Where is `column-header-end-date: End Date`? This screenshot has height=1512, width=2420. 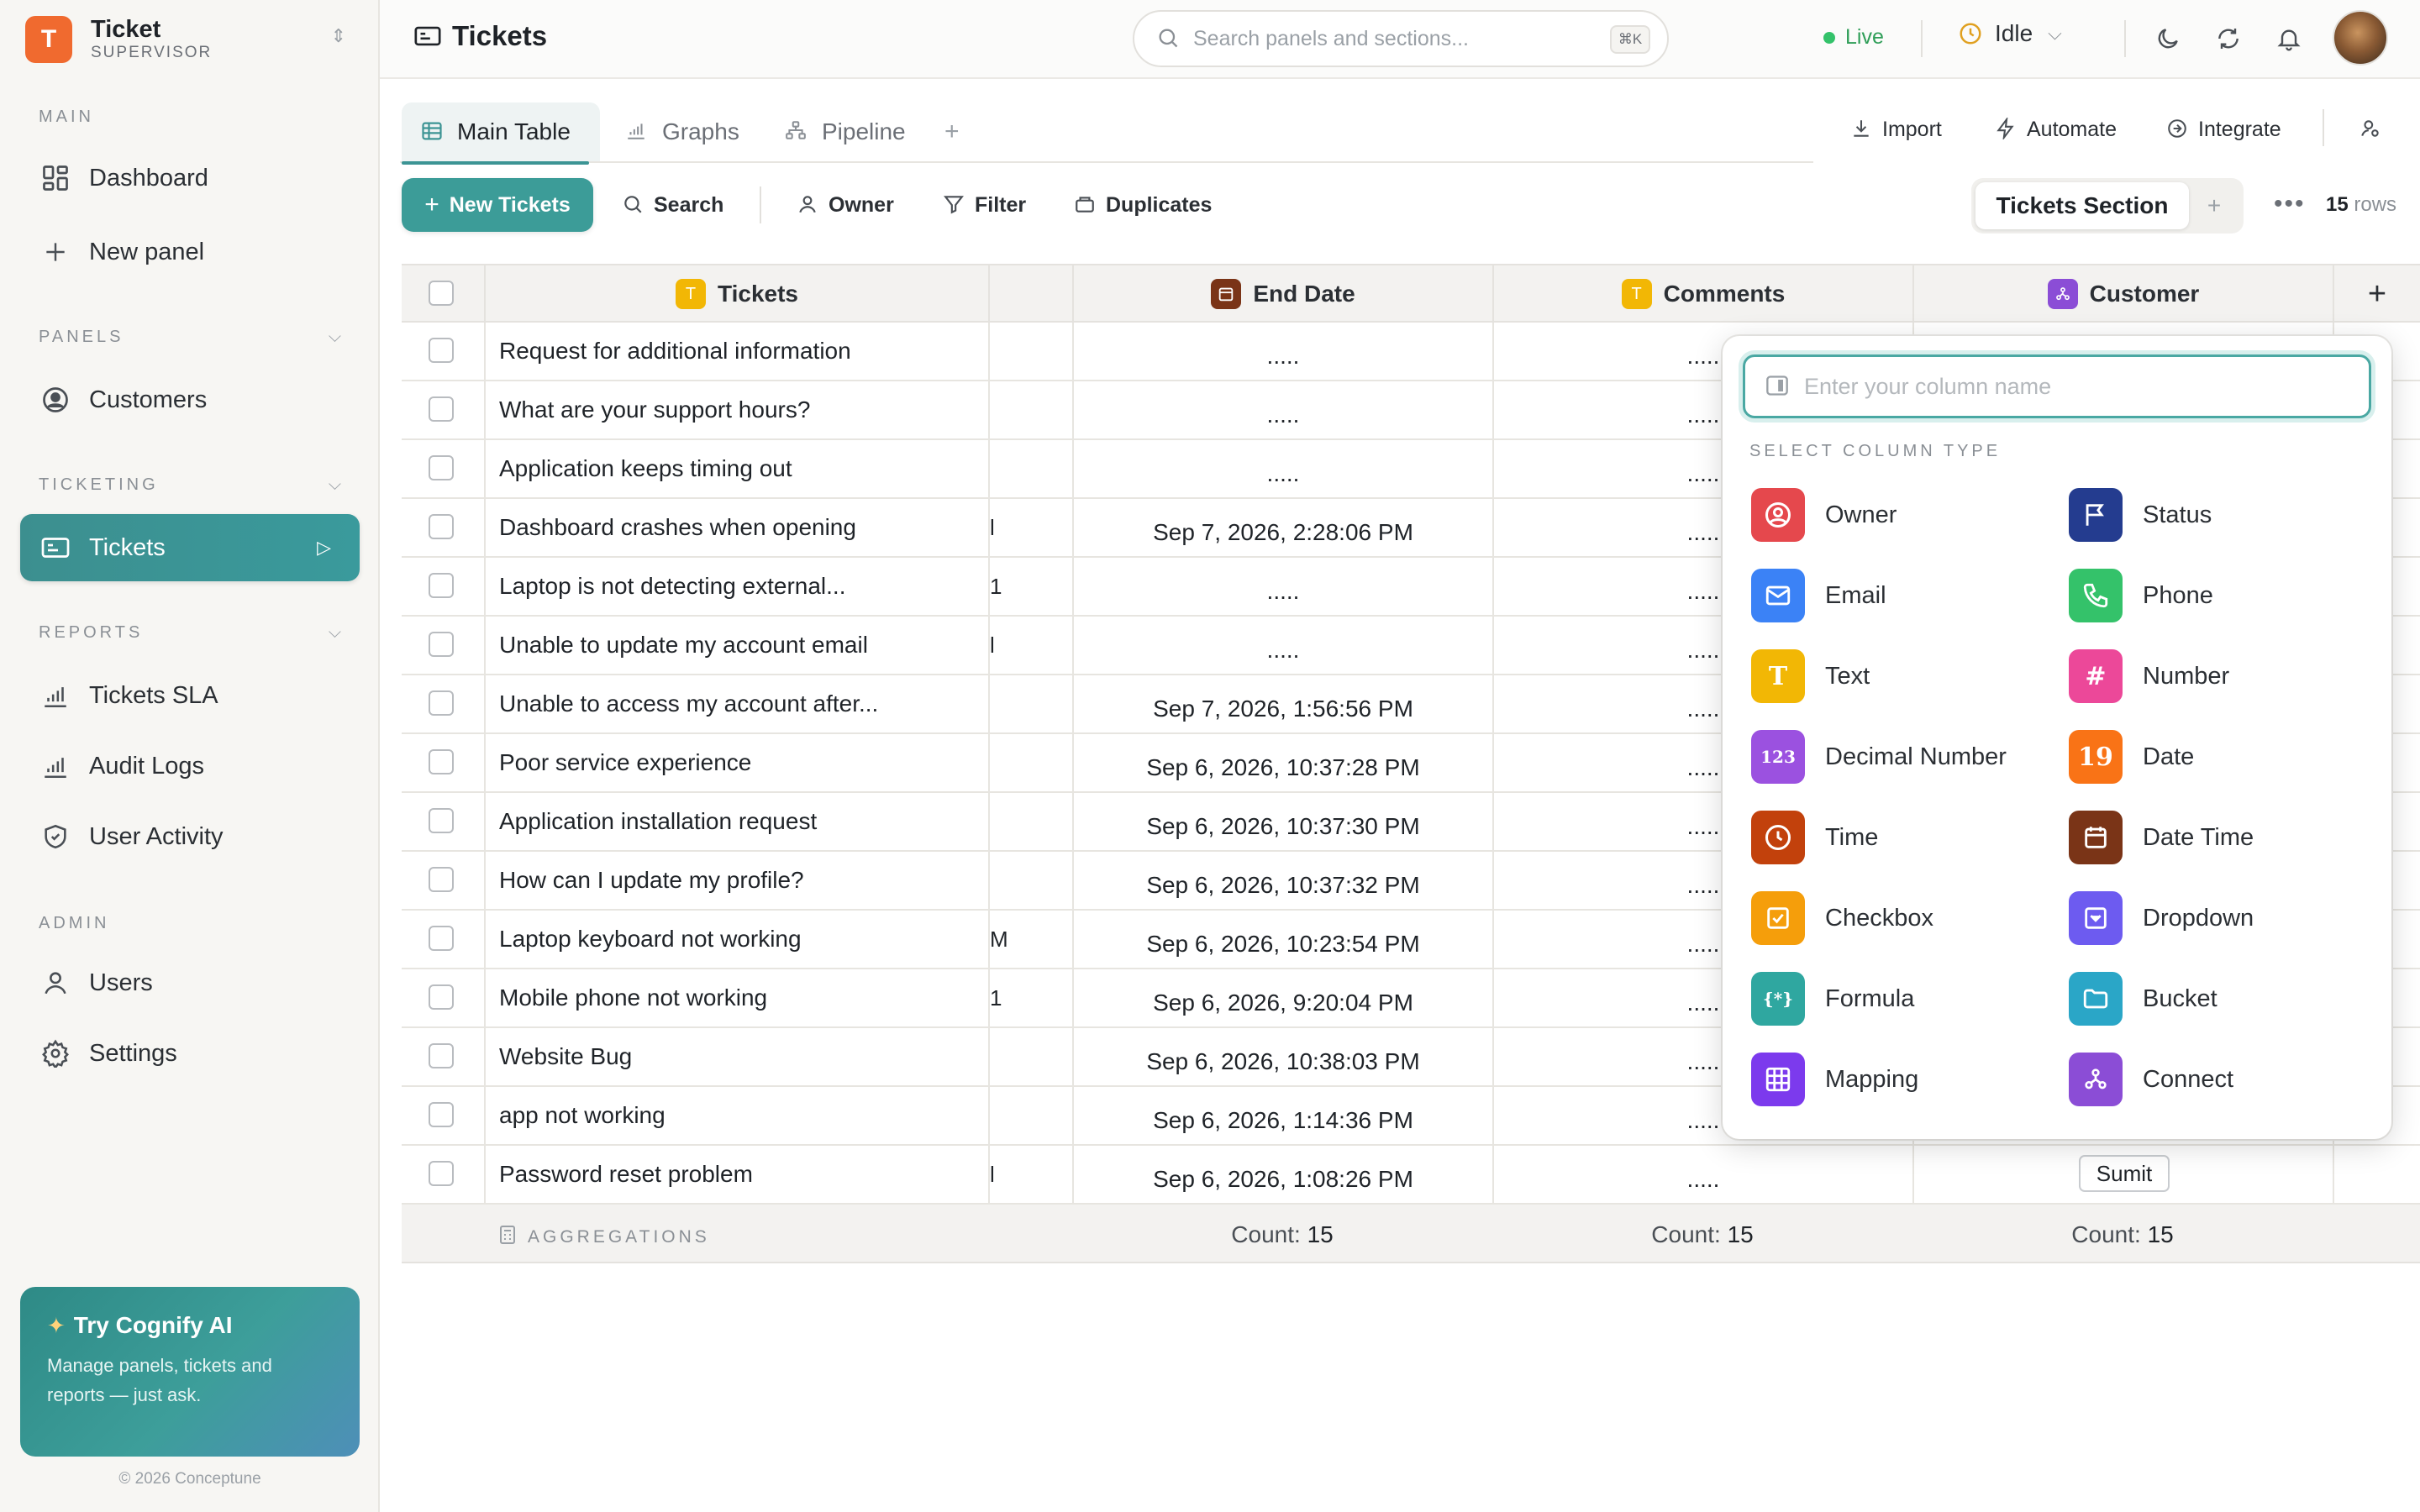
column-header-end-date: End Date is located at coordinates (1282, 294).